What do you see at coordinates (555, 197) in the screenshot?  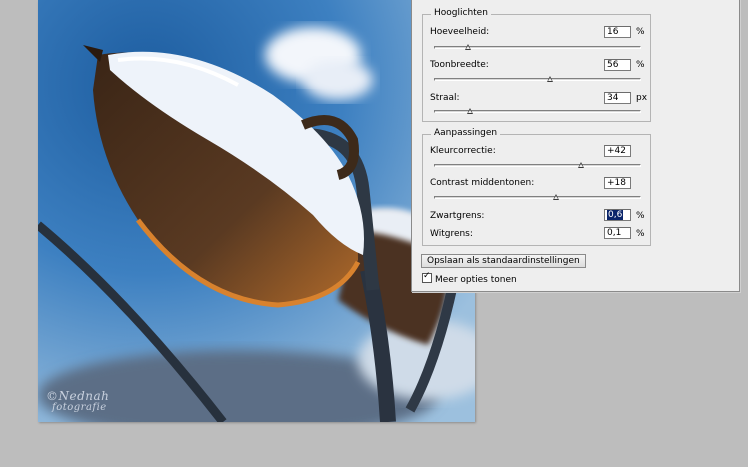 I see `midtone-contrast-slider-thumb` at bounding box center [555, 197].